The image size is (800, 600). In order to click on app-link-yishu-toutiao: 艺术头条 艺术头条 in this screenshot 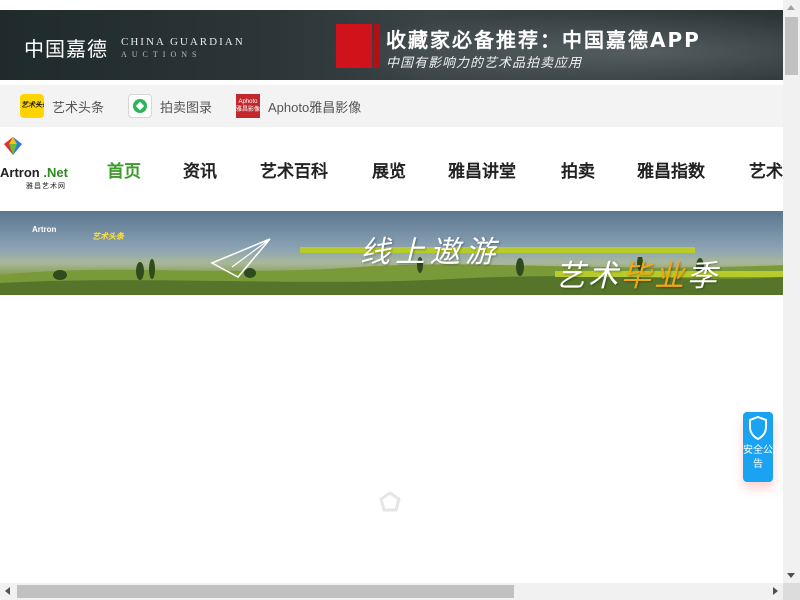, I will do `click(62, 106)`.